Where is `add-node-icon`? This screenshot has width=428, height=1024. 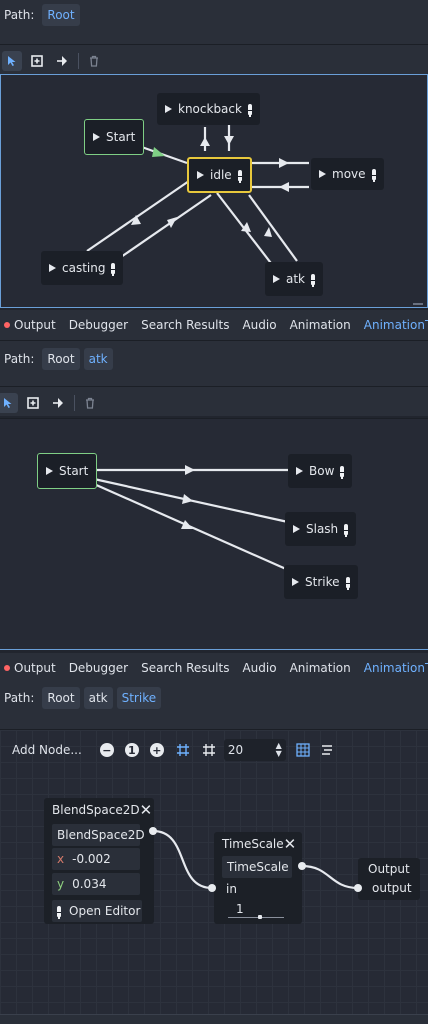 add-node-icon is located at coordinates (37, 61).